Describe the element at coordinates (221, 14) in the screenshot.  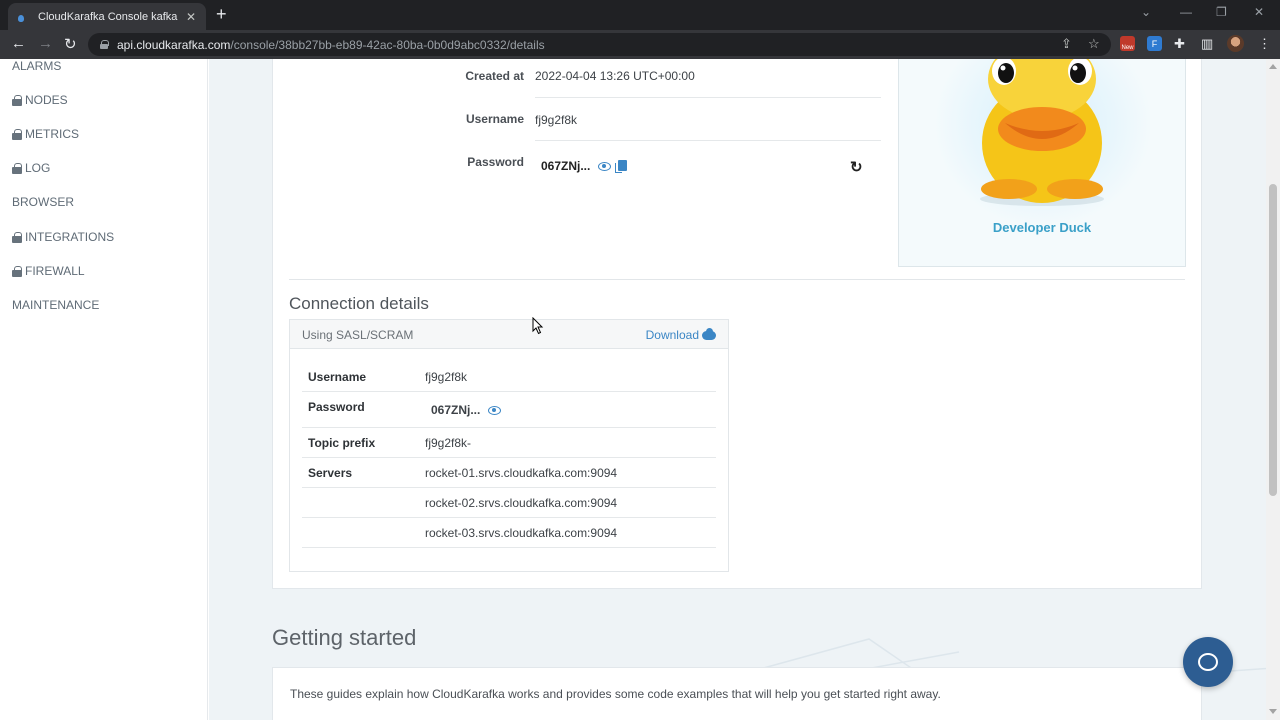
I see `new-tab-icon: +` at that location.